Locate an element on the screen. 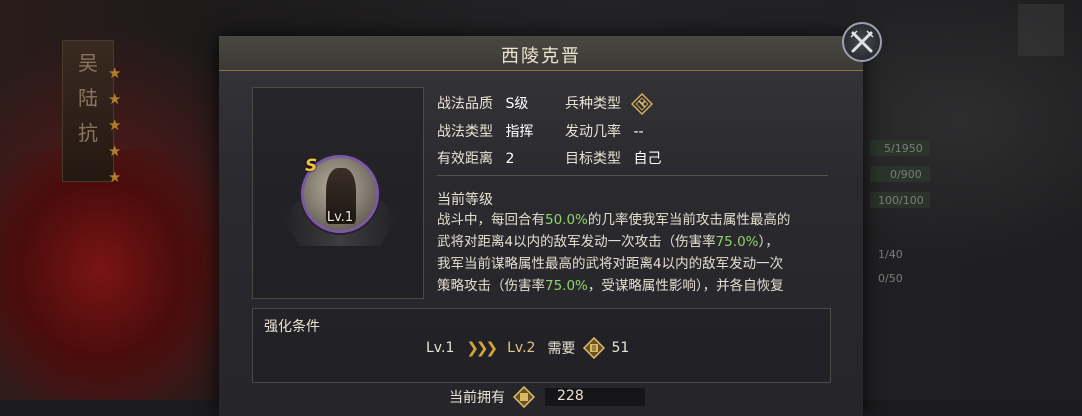  owned-row: 当前拥有 228 is located at coordinates (547, 397).